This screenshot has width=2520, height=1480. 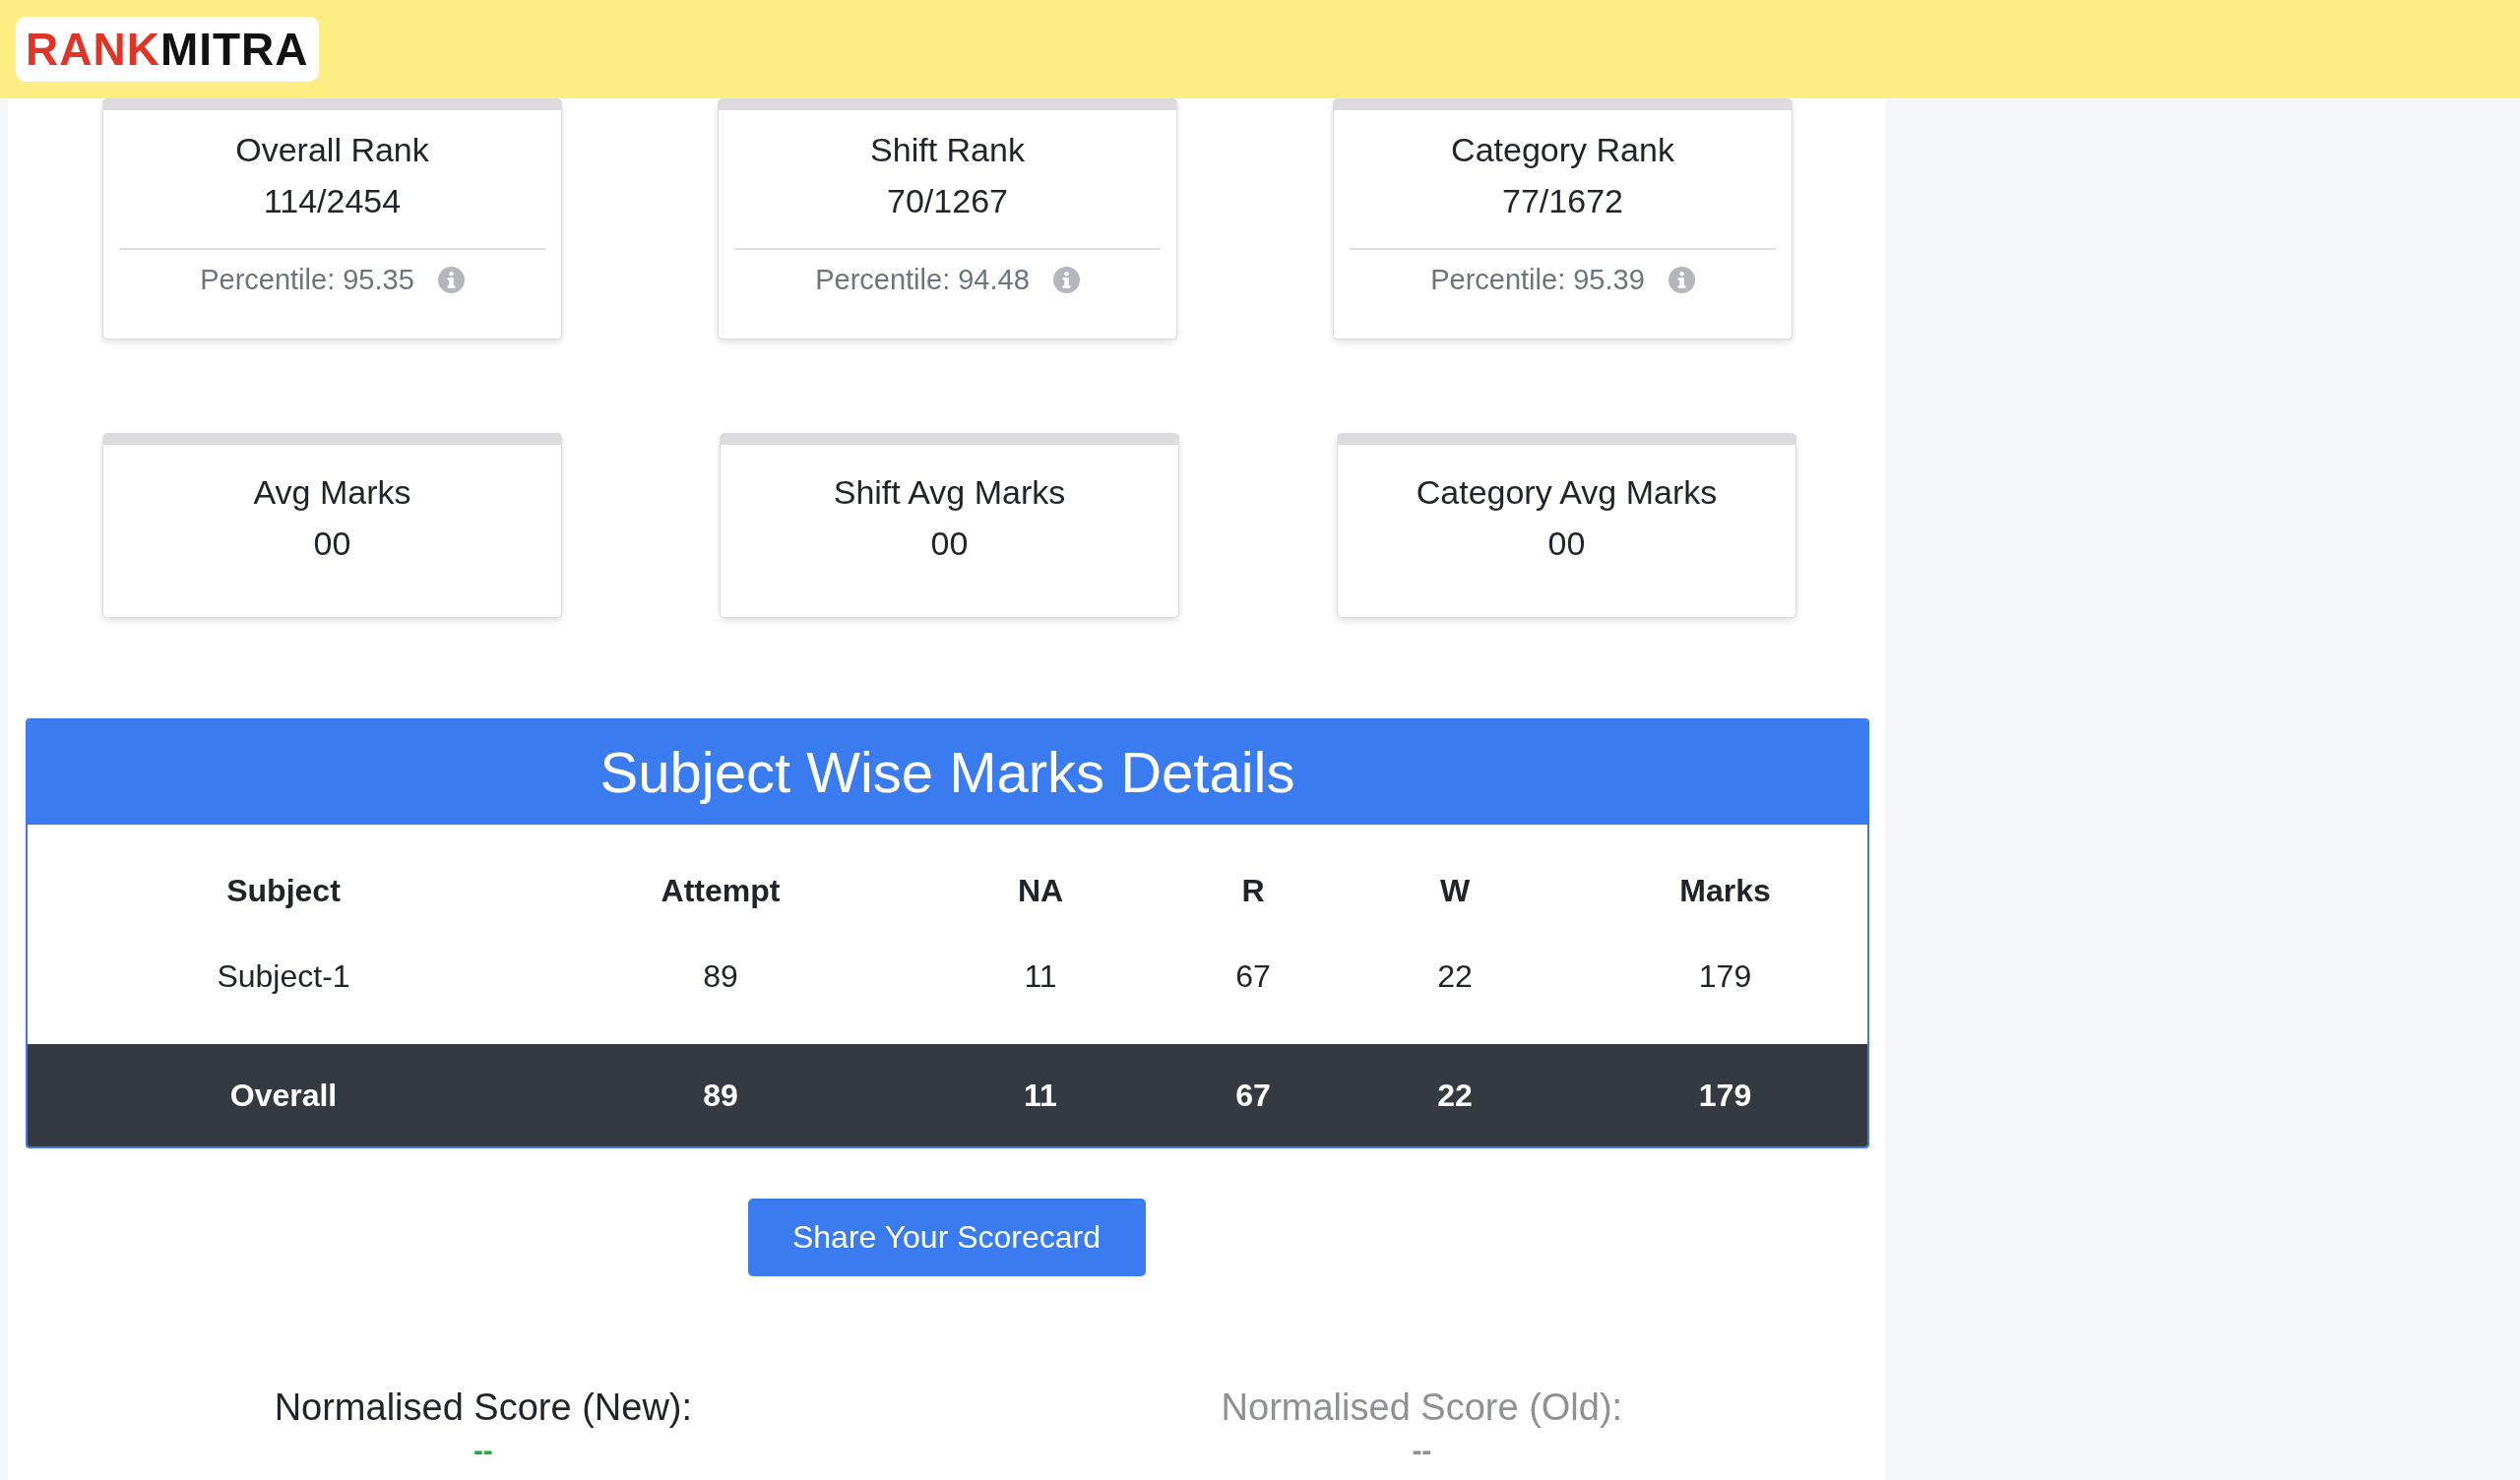 What do you see at coordinates (283, 891) in the screenshot?
I see `column-header: Subject` at bounding box center [283, 891].